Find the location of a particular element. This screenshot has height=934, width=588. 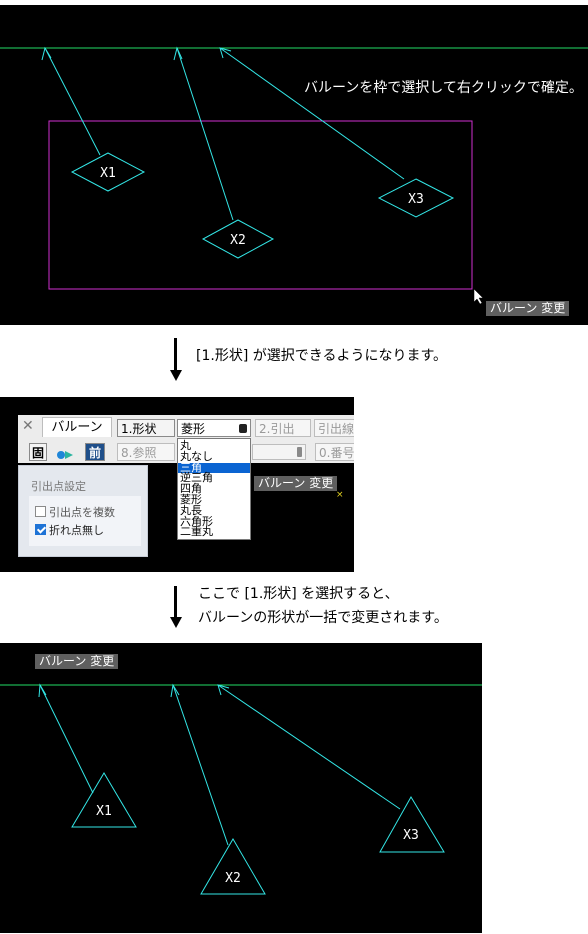

status-tag-toolbar: バルーン 変更 is located at coordinates (296, 483).